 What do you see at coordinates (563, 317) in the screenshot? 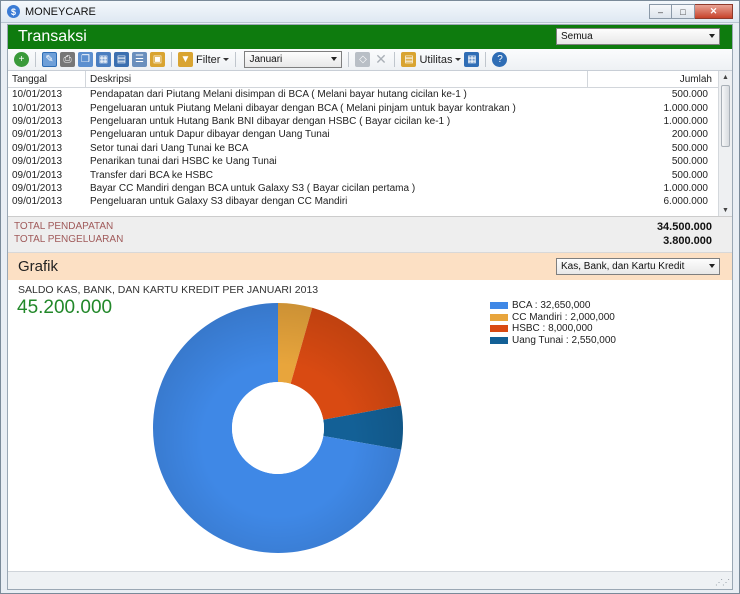
I see `legend-label-cc-mandiri: CC Mandiri : 2,000,000` at bounding box center [563, 317].